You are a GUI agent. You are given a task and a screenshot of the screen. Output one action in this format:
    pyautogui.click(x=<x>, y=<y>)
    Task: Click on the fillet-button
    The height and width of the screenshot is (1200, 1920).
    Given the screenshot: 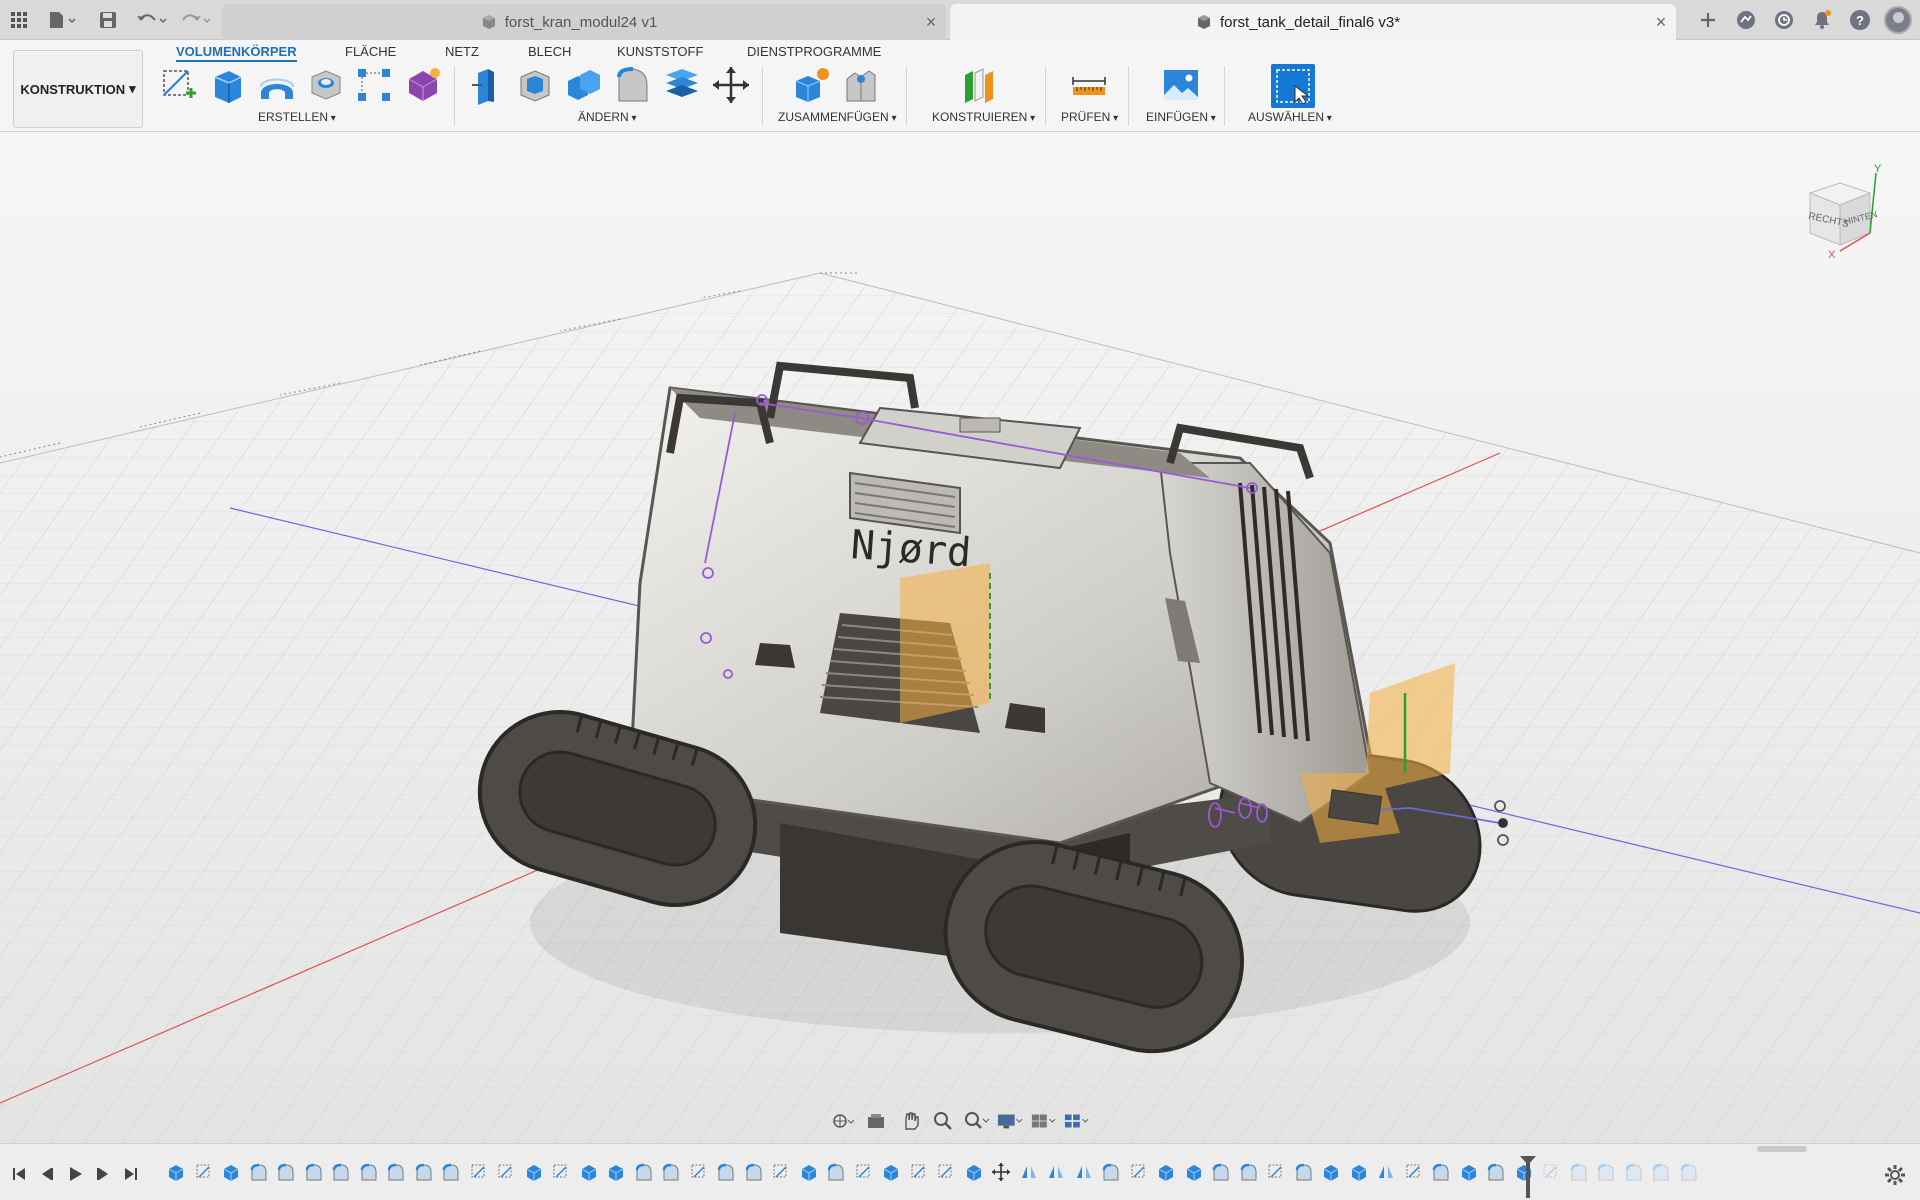 What is the action you would take?
    pyautogui.click(x=633, y=85)
    